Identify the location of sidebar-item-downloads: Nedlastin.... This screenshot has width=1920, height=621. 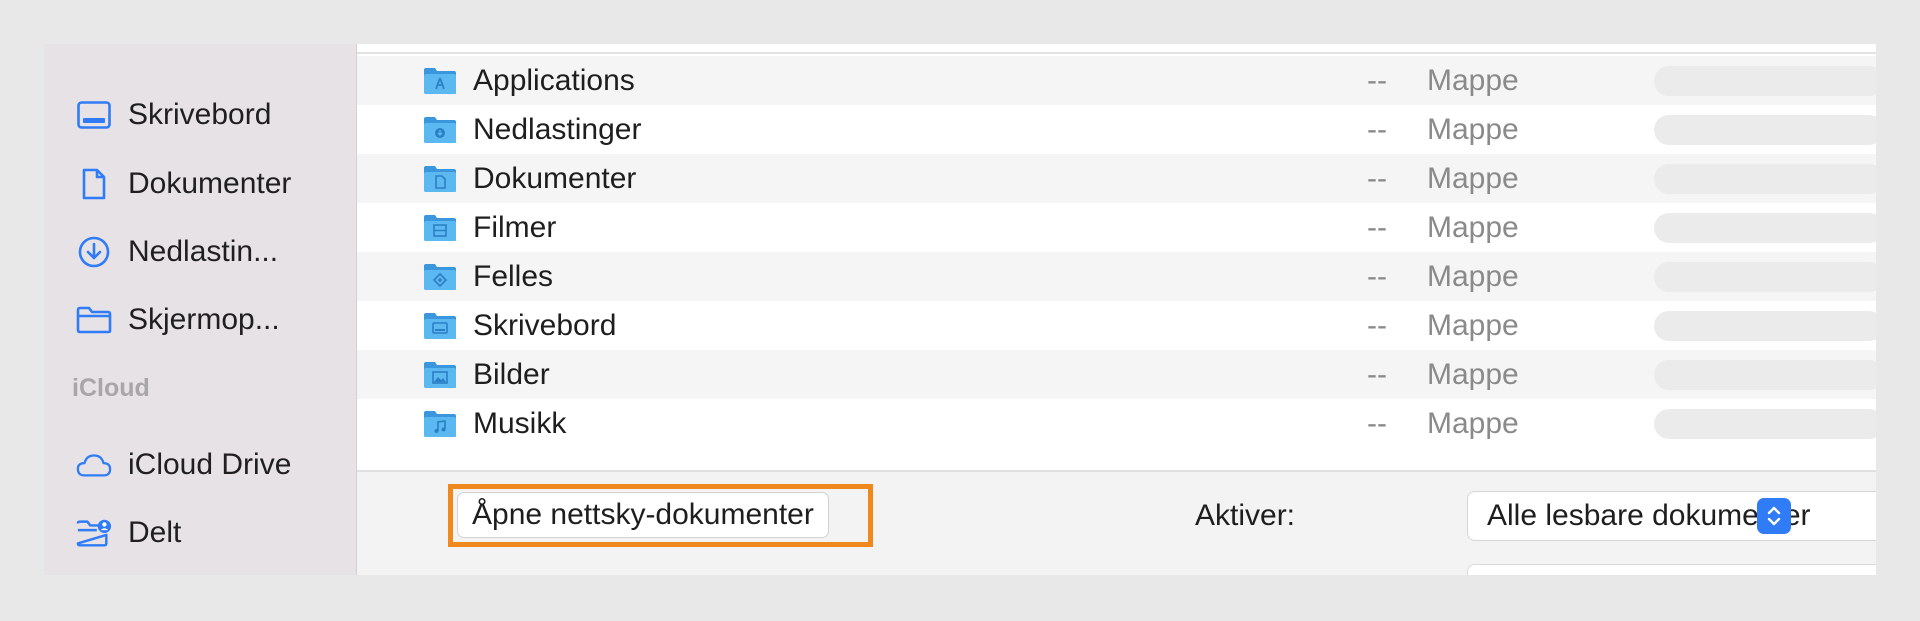
(177, 252).